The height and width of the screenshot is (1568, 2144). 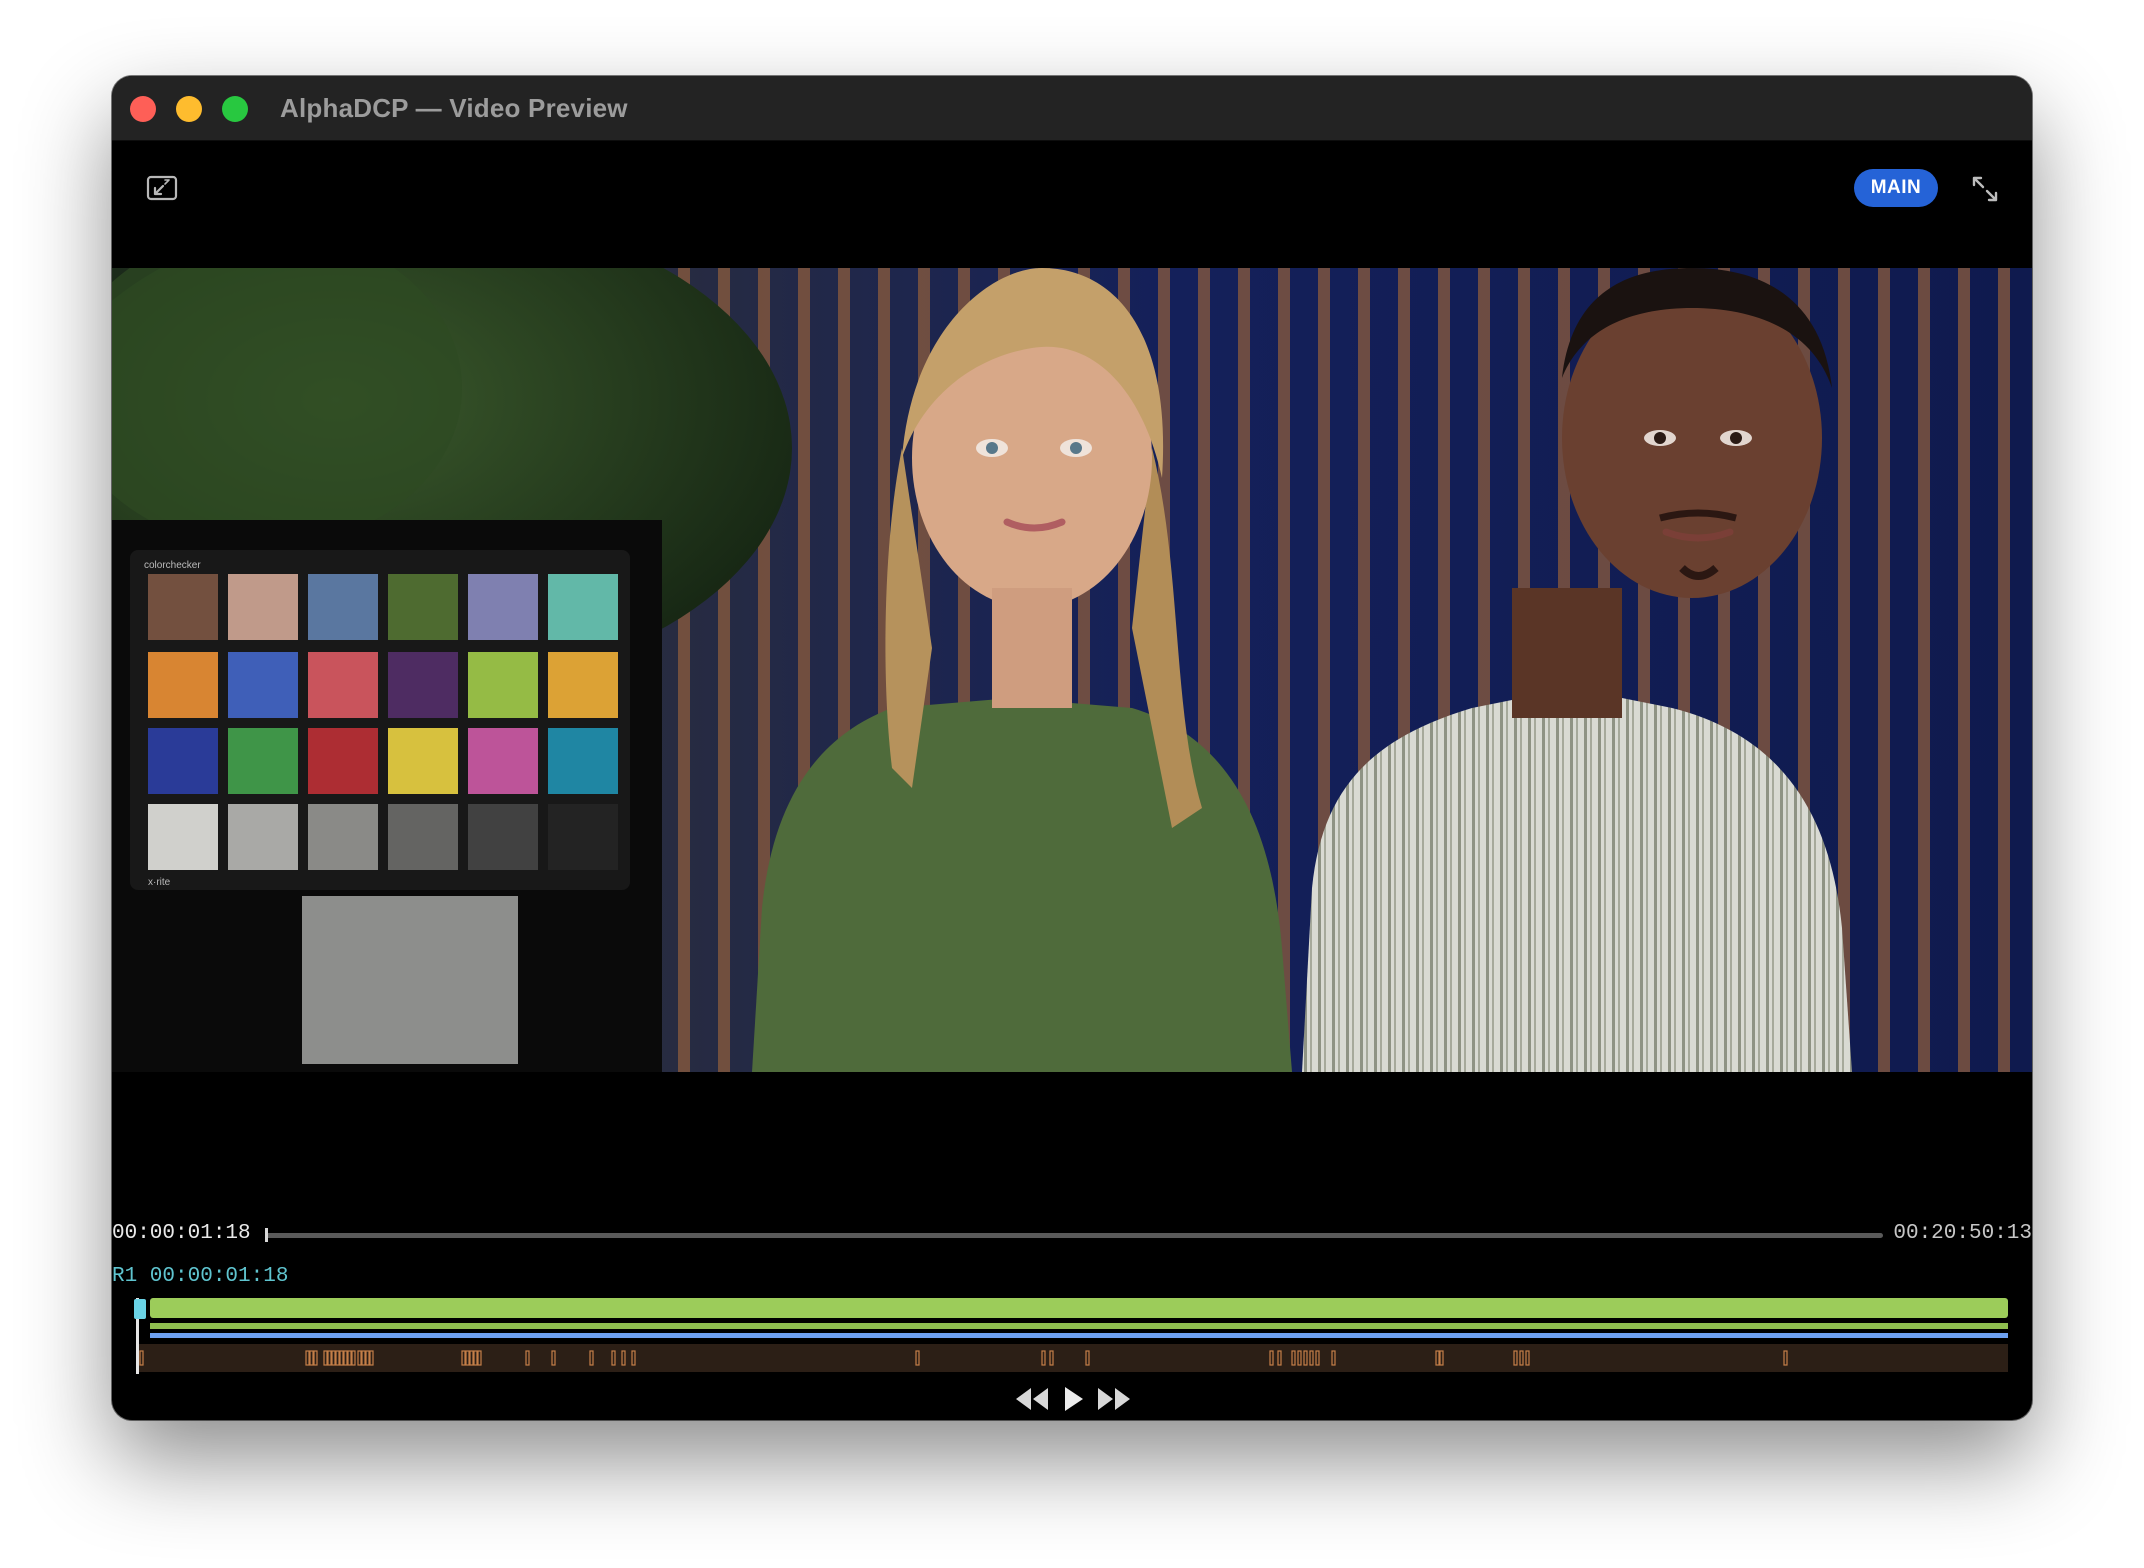 I want to click on timeline-video-track, so click(x=1079, y=1308).